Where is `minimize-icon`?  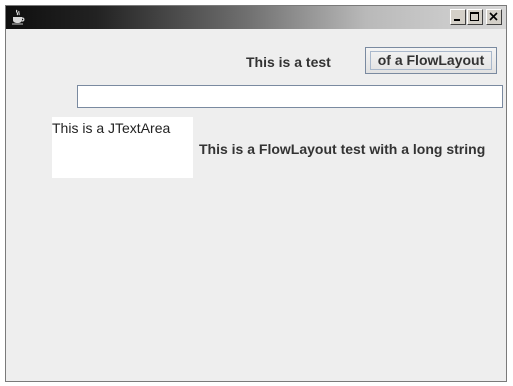 minimize-icon is located at coordinates (457, 20).